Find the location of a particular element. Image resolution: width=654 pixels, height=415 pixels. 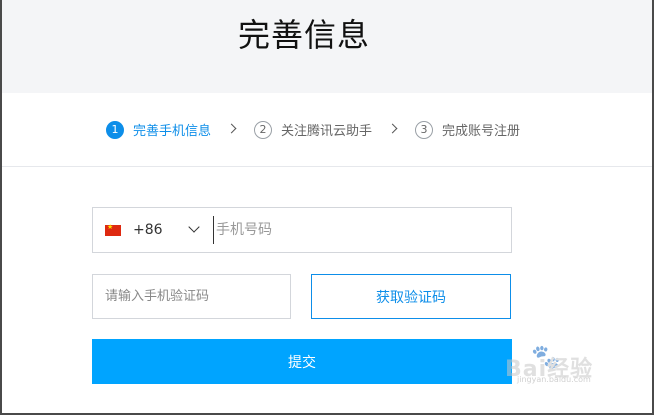

step-3-label: 完成账号注册 is located at coordinates (481, 131).